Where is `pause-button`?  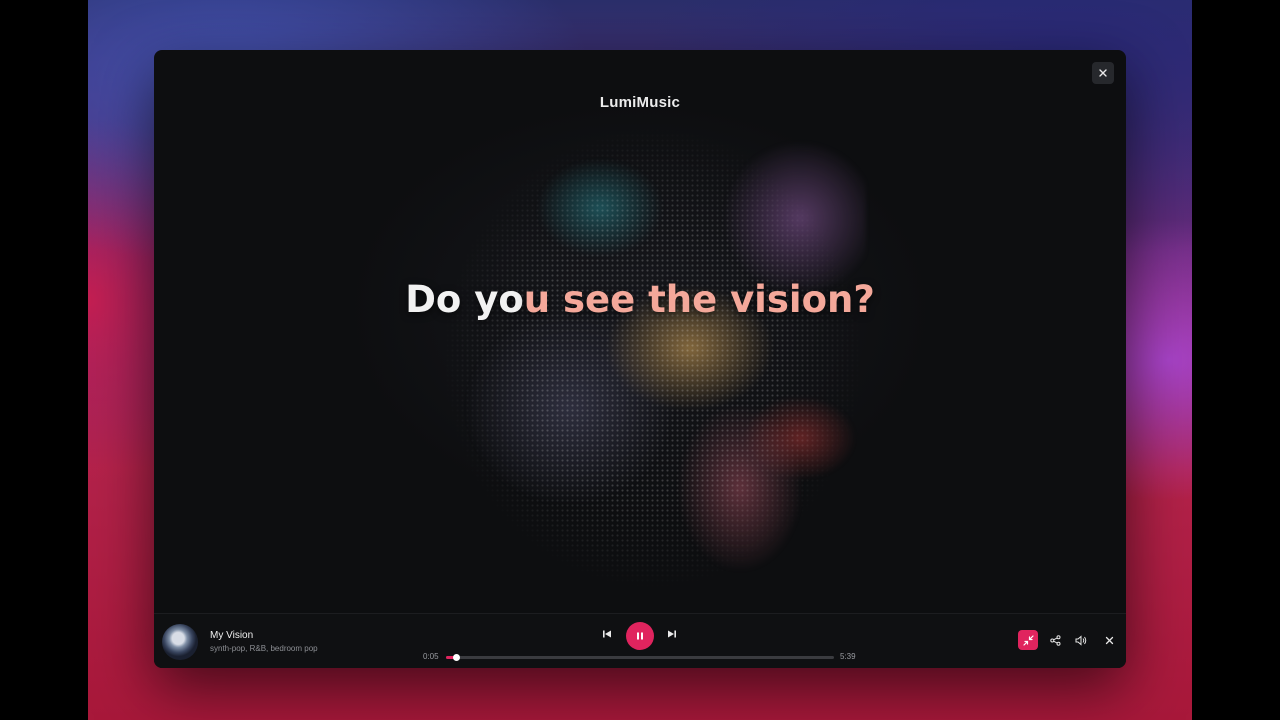
pause-button is located at coordinates (640, 636).